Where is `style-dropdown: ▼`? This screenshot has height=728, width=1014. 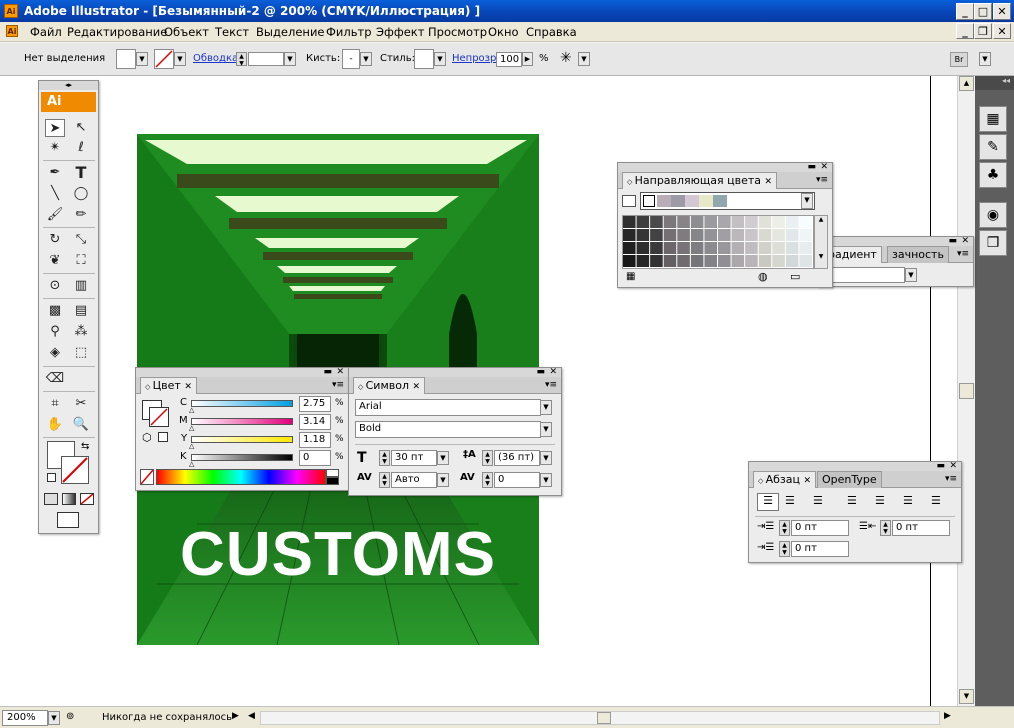
style-dropdown: ▼ is located at coordinates (440, 59).